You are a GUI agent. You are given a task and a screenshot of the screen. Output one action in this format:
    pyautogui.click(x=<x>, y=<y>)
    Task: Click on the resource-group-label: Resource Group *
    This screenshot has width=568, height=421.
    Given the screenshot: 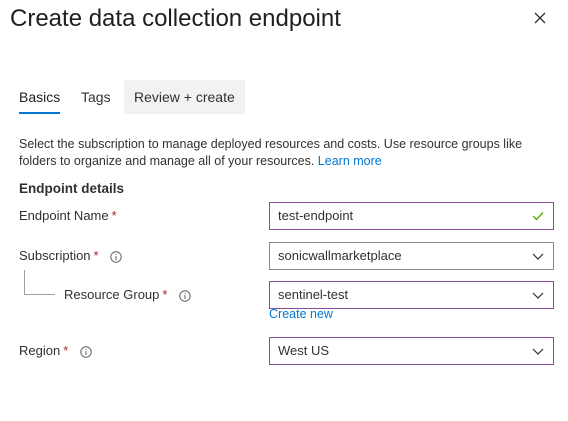 What is the action you would take?
    pyautogui.click(x=127, y=295)
    